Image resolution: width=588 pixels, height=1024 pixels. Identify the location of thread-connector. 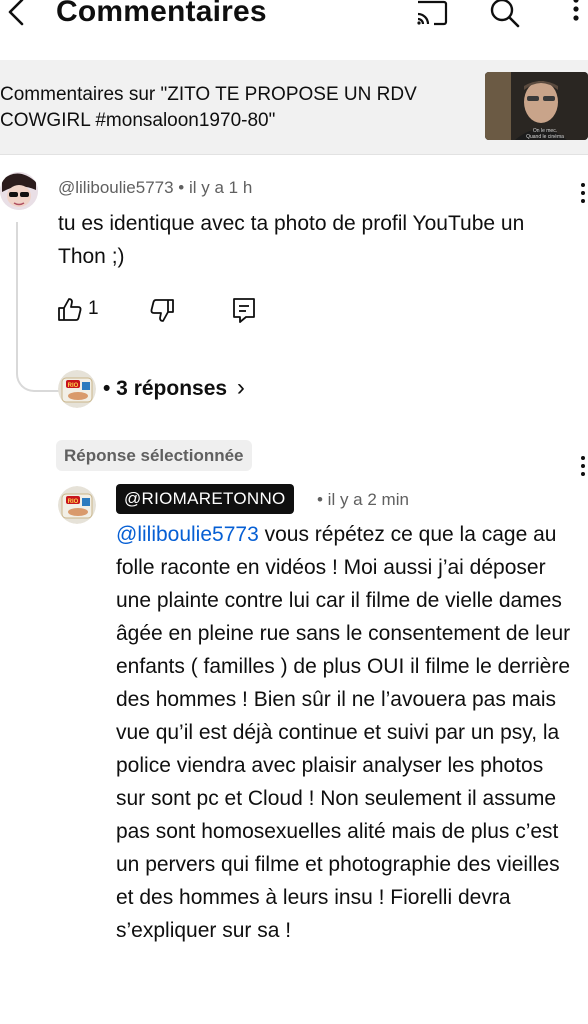
(39, 307).